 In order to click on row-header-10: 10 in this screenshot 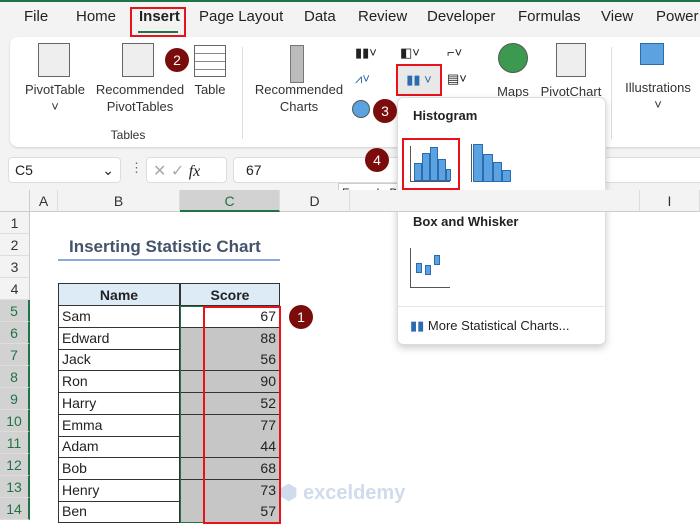, I will do `click(15, 421)`.